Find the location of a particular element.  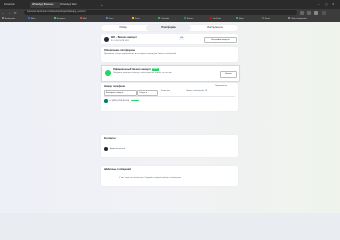

nav-item-platform: Платформа is located at coordinates (168, 28).